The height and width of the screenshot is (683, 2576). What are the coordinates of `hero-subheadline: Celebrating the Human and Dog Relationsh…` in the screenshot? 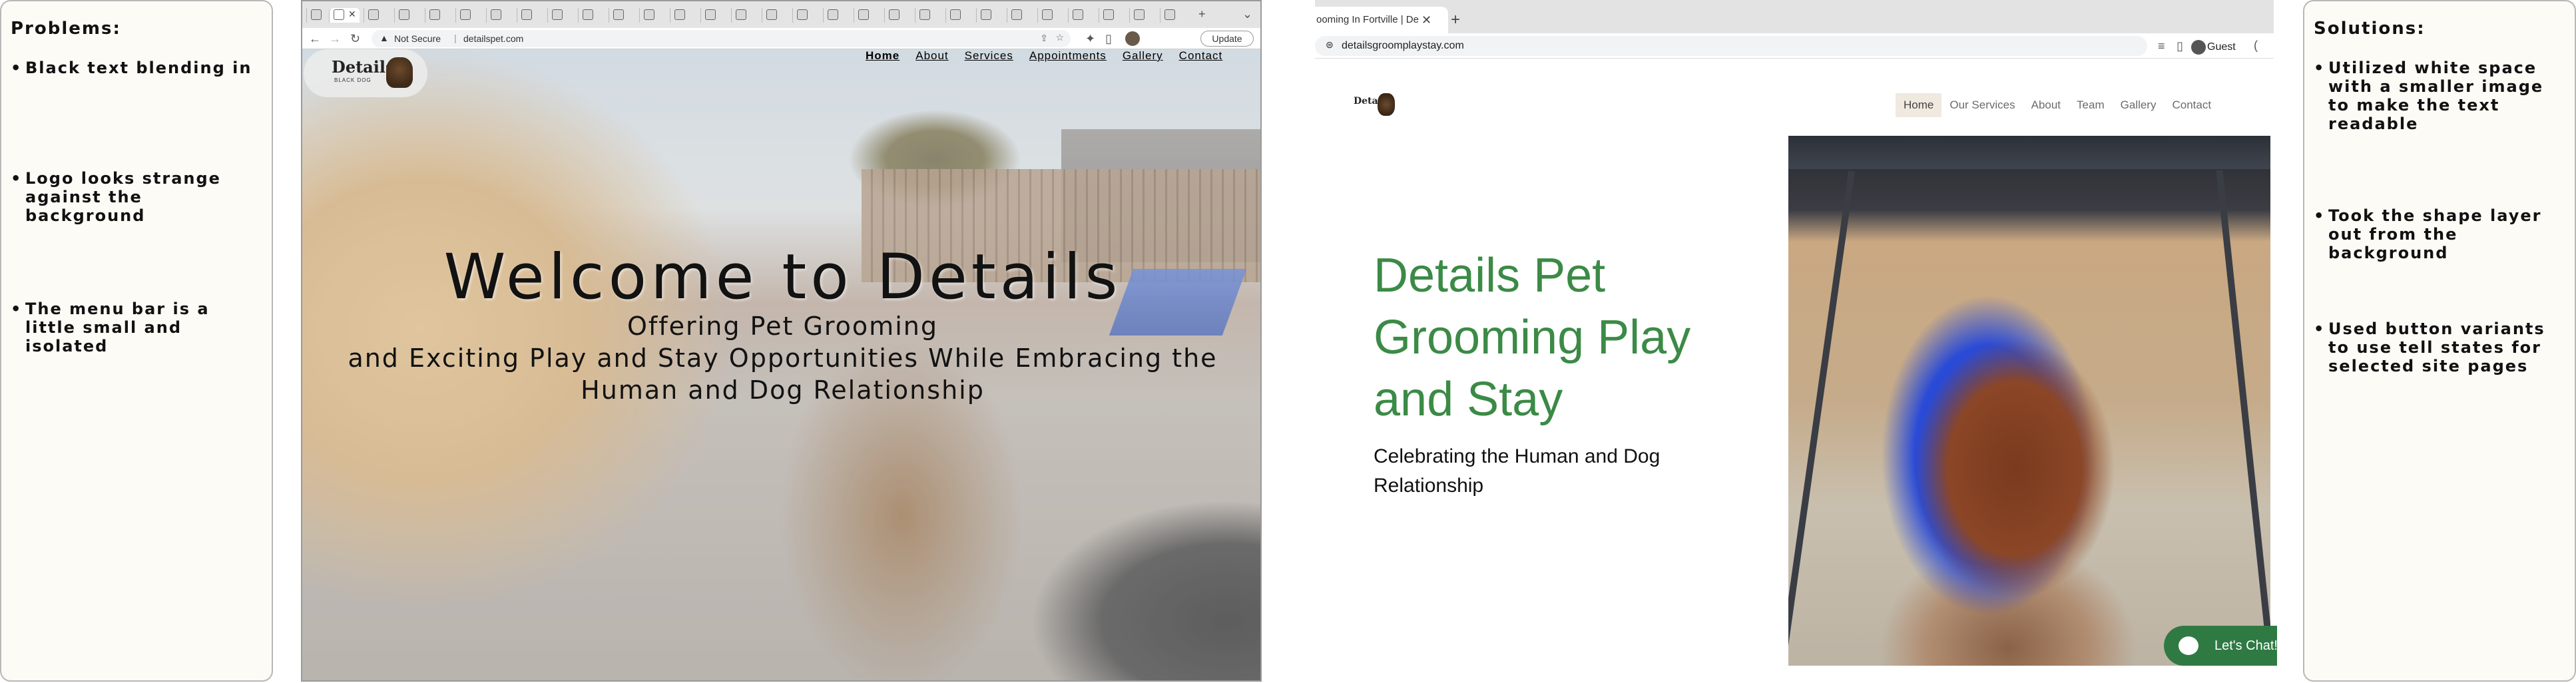 It's located at (1517, 471).